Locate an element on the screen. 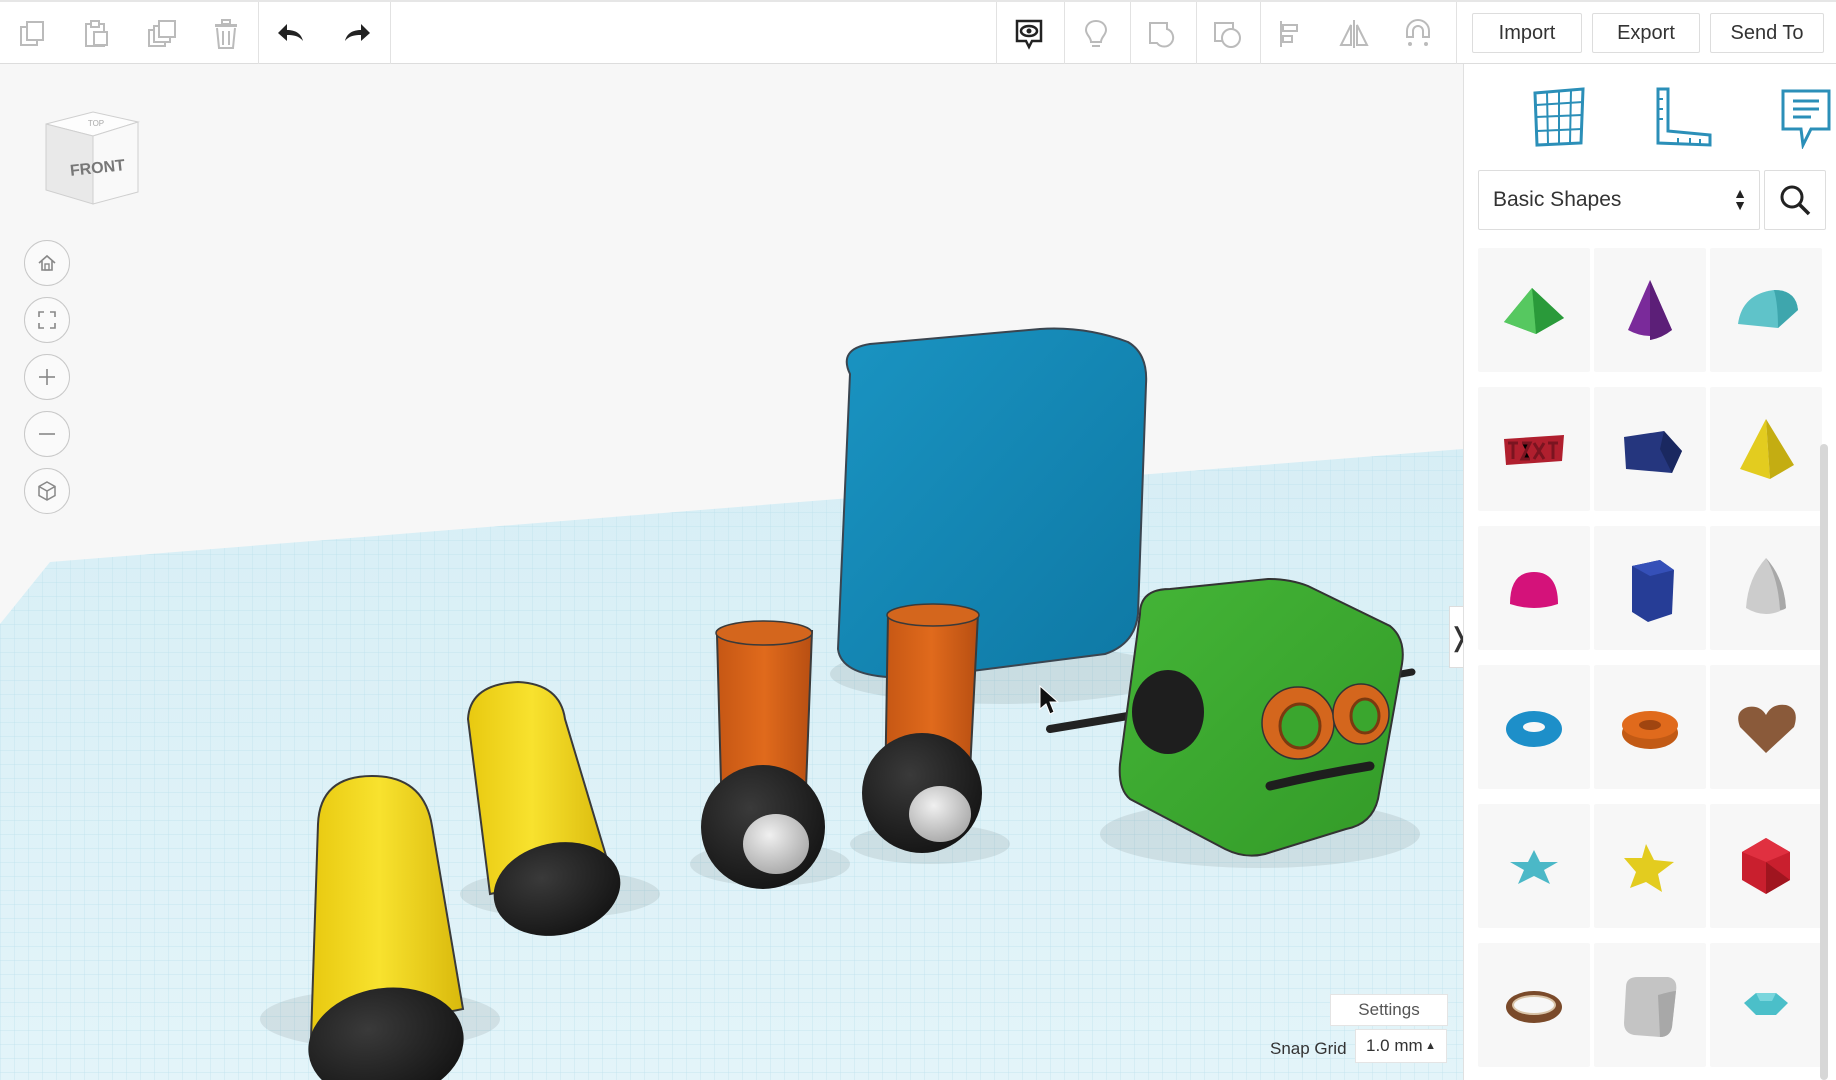 This screenshot has width=1836, height=1080. torus-shape-icon is located at coordinates (1534, 729).